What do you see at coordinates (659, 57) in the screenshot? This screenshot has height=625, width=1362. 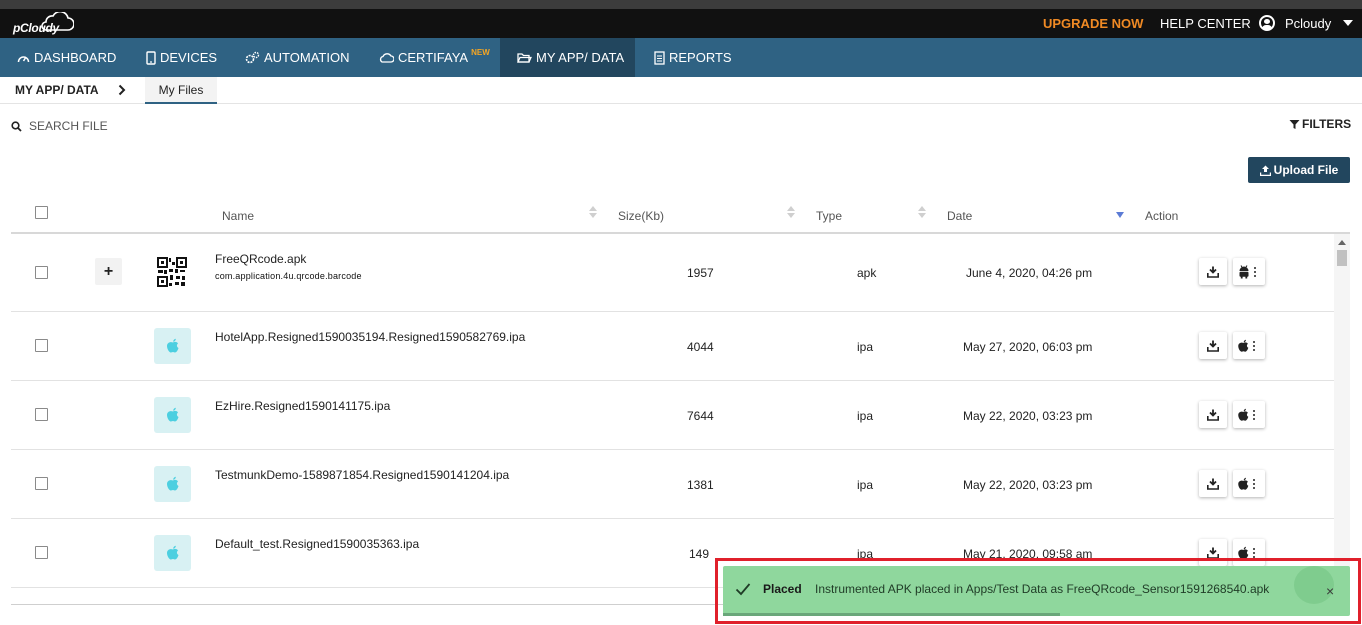 I see `document-icon` at bounding box center [659, 57].